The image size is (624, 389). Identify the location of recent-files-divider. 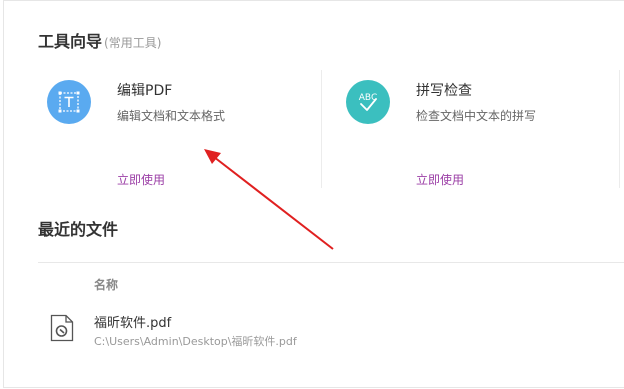
(331, 262).